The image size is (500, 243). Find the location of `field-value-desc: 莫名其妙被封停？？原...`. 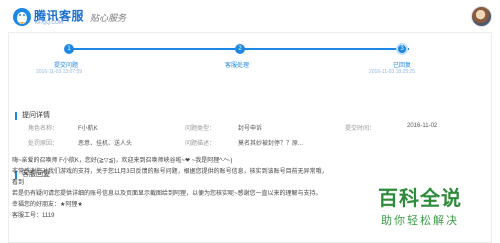

field-value-desc: 莫名其妙被封停？？原... is located at coordinates (270, 142).